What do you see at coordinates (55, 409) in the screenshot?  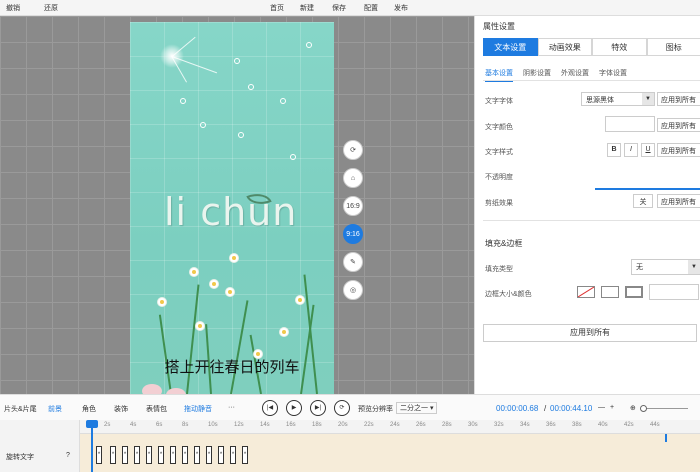 I see `foreground-button: 前景` at bounding box center [55, 409].